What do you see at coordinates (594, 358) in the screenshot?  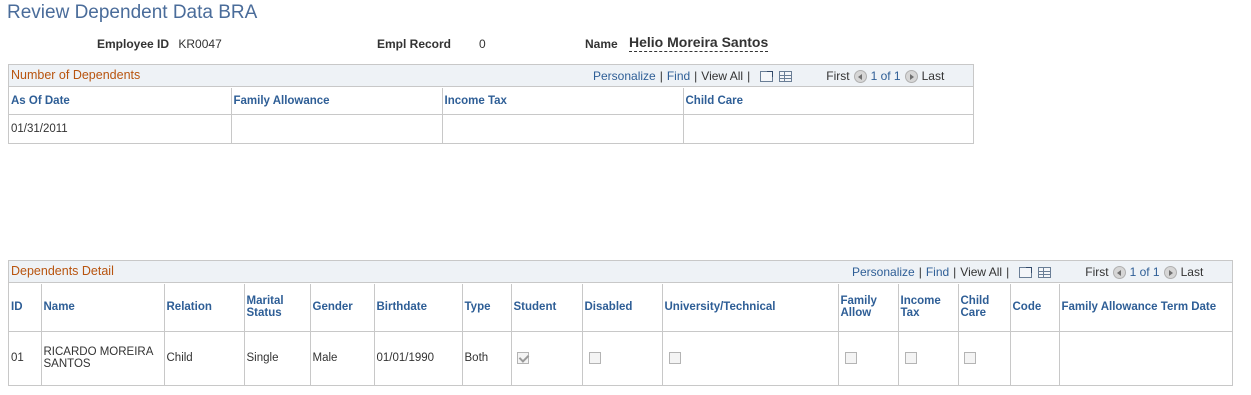 I see `disabled-checkbox` at bounding box center [594, 358].